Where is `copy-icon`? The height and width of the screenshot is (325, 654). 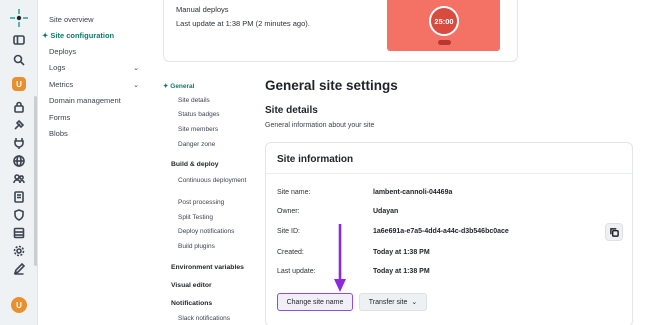 copy-icon is located at coordinates (614, 232).